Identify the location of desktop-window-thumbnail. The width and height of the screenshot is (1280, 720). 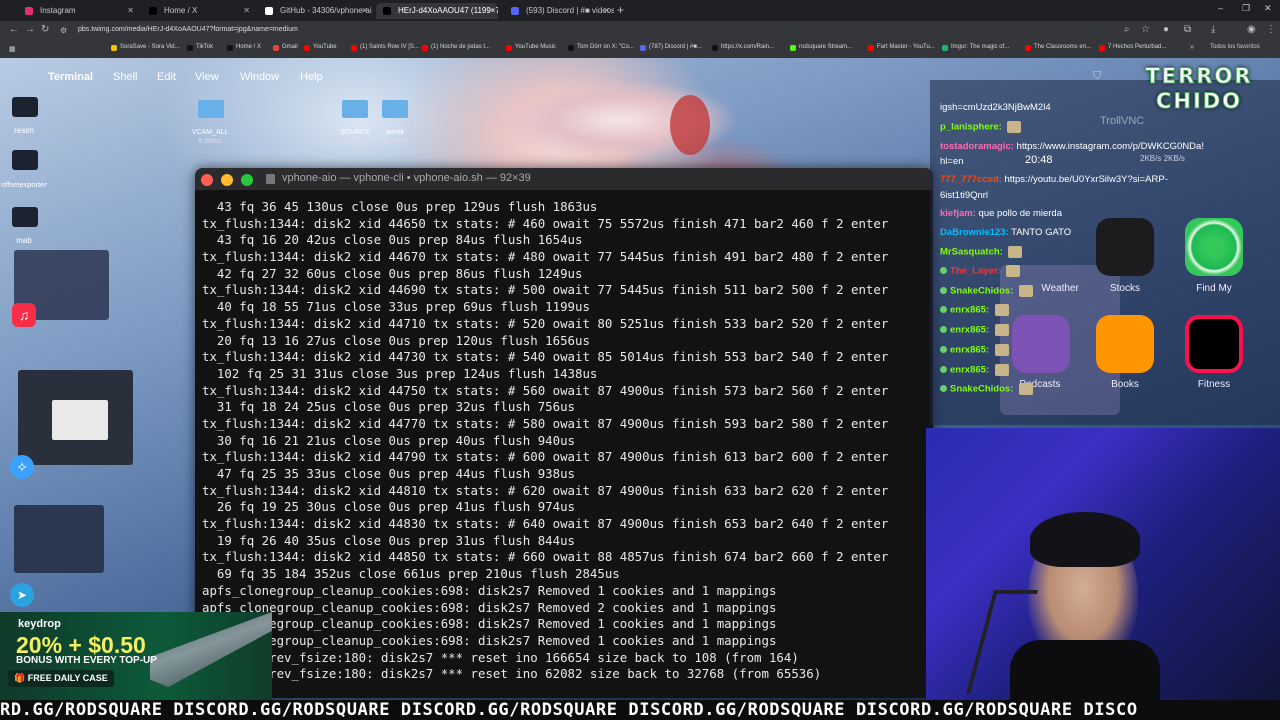
(59, 539).